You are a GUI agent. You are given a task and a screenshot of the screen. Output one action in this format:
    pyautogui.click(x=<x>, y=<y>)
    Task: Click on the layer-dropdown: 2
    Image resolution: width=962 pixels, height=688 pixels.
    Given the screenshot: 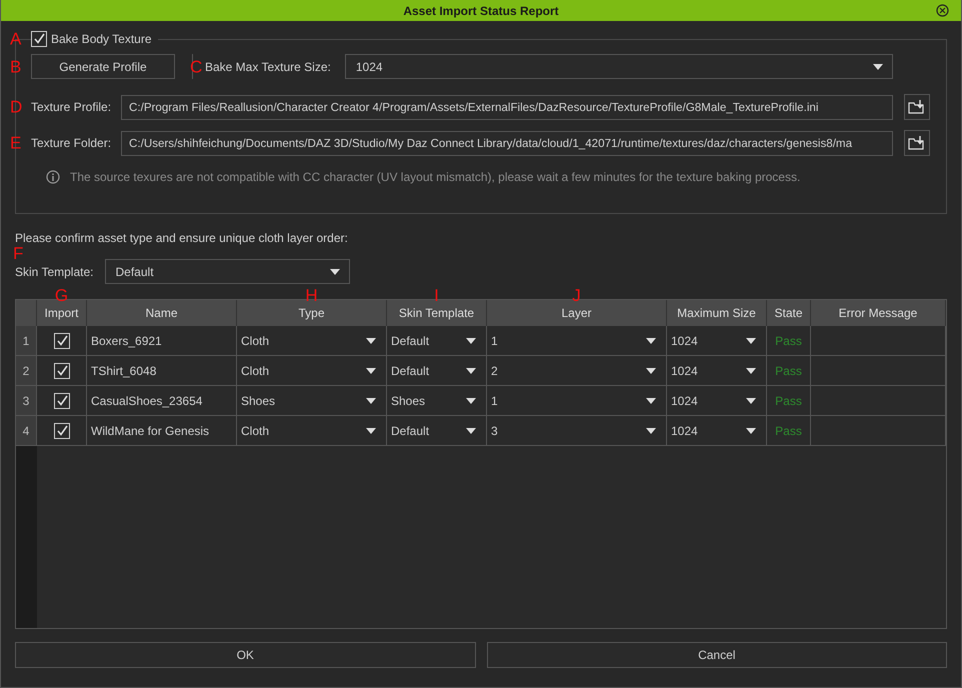 What is the action you would take?
    pyautogui.click(x=577, y=370)
    